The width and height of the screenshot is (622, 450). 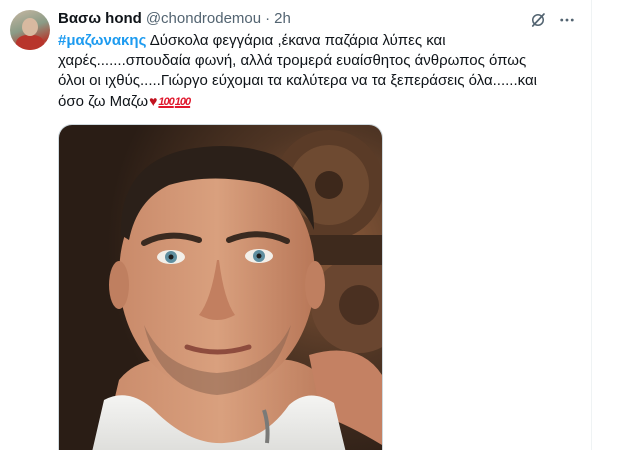 I want to click on timeline-border, so click(x=591, y=225).